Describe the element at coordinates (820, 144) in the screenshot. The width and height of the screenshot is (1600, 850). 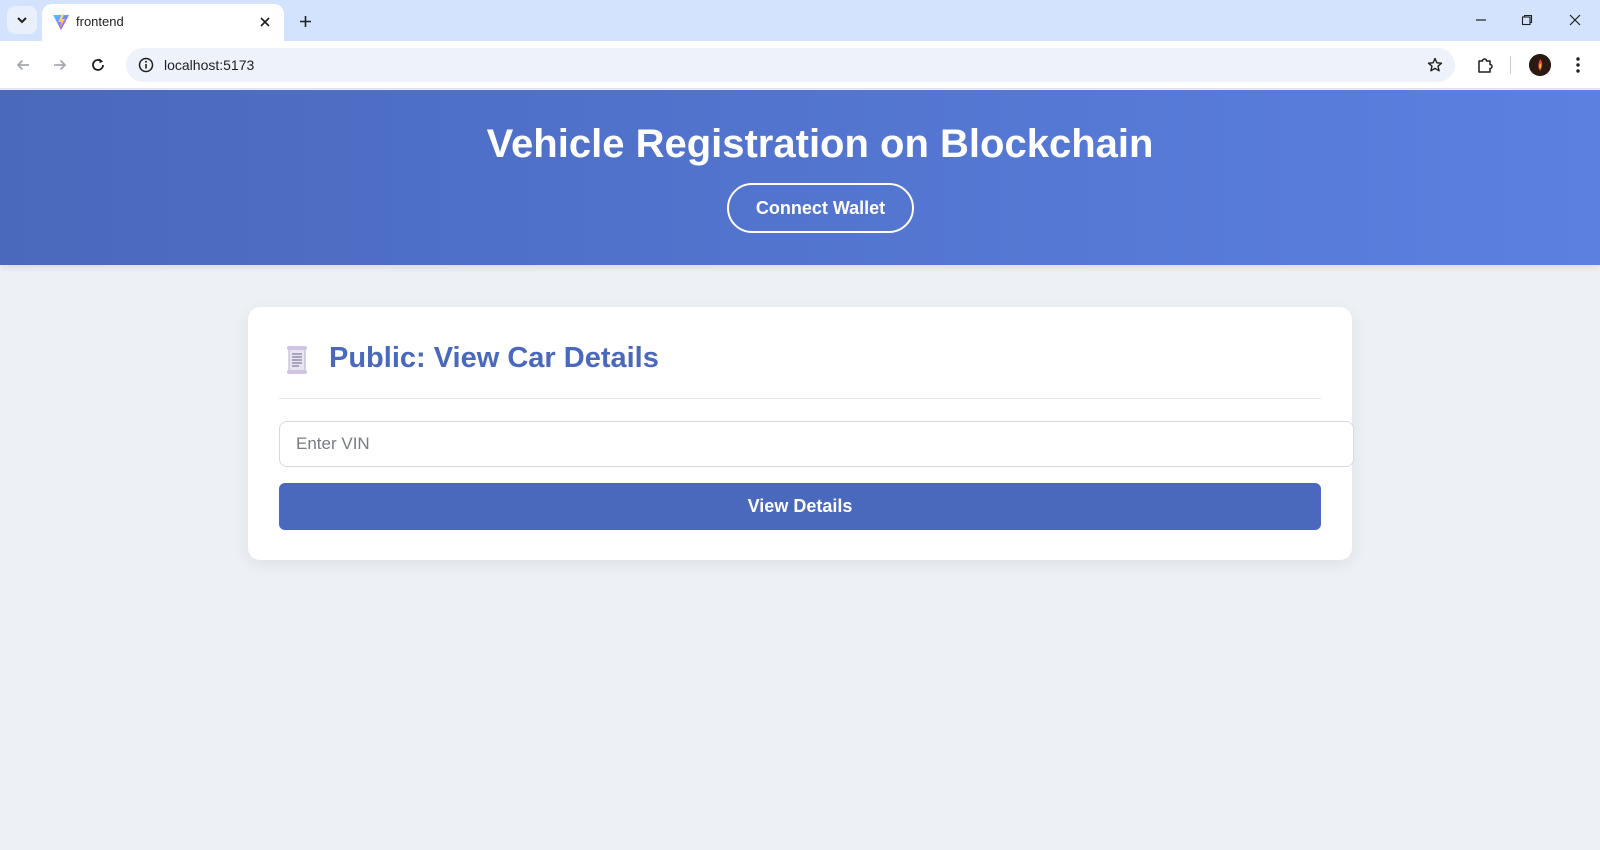
I see `page-title: Vehicle Registration on Blockchain` at that location.